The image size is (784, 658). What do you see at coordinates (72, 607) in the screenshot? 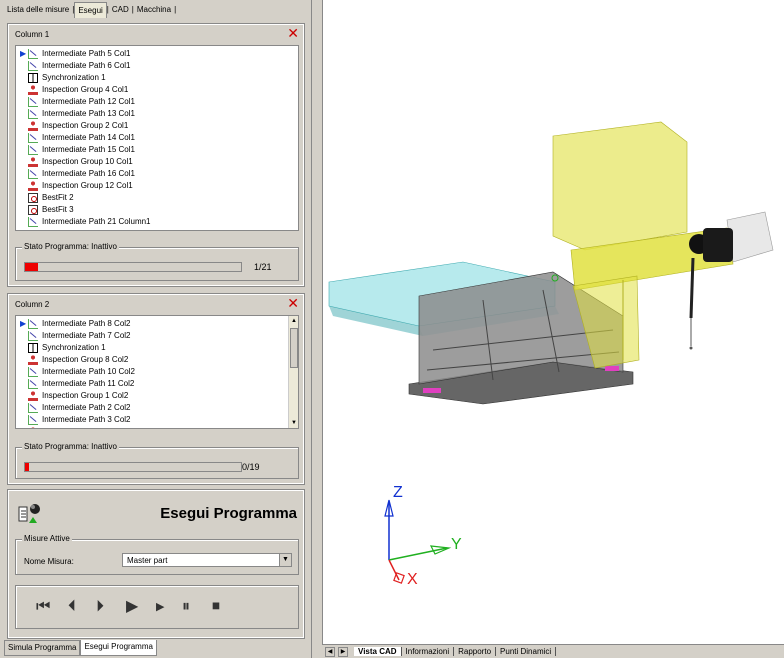
I see `step-back-button: ⏴` at bounding box center [72, 607].